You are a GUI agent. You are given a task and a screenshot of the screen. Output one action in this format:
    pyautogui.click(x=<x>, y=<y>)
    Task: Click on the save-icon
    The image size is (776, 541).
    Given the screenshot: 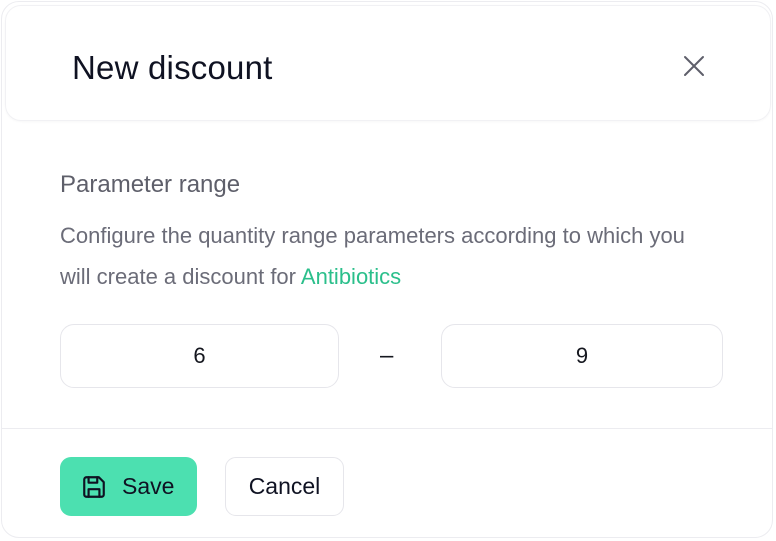 What is the action you would take?
    pyautogui.click(x=94, y=487)
    